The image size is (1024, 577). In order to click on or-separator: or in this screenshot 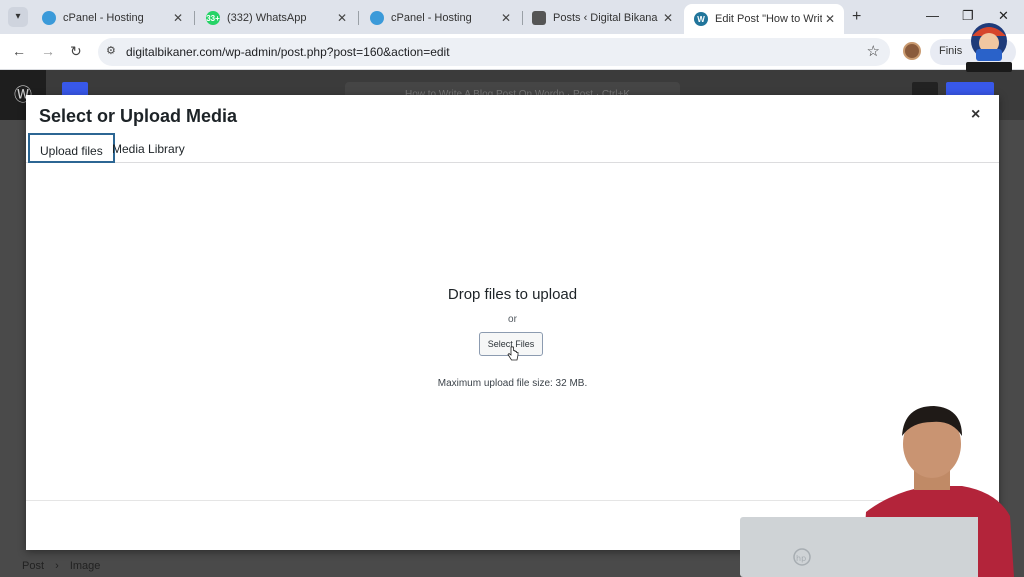, I will do `click(512, 319)`.